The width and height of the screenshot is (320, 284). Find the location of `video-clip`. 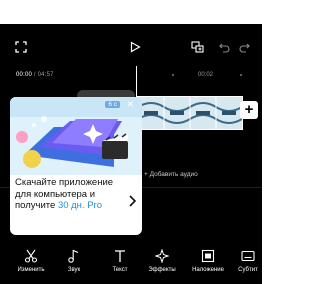

video-clip is located at coordinates (190, 113).